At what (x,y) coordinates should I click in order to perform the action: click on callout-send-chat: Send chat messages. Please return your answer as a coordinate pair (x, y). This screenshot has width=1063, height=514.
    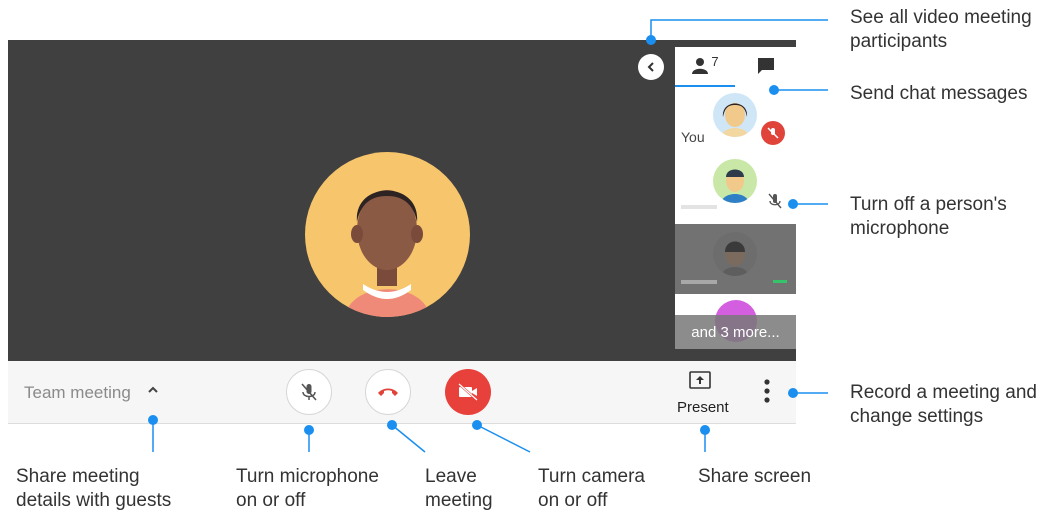
    Looking at the image, I should click on (939, 93).